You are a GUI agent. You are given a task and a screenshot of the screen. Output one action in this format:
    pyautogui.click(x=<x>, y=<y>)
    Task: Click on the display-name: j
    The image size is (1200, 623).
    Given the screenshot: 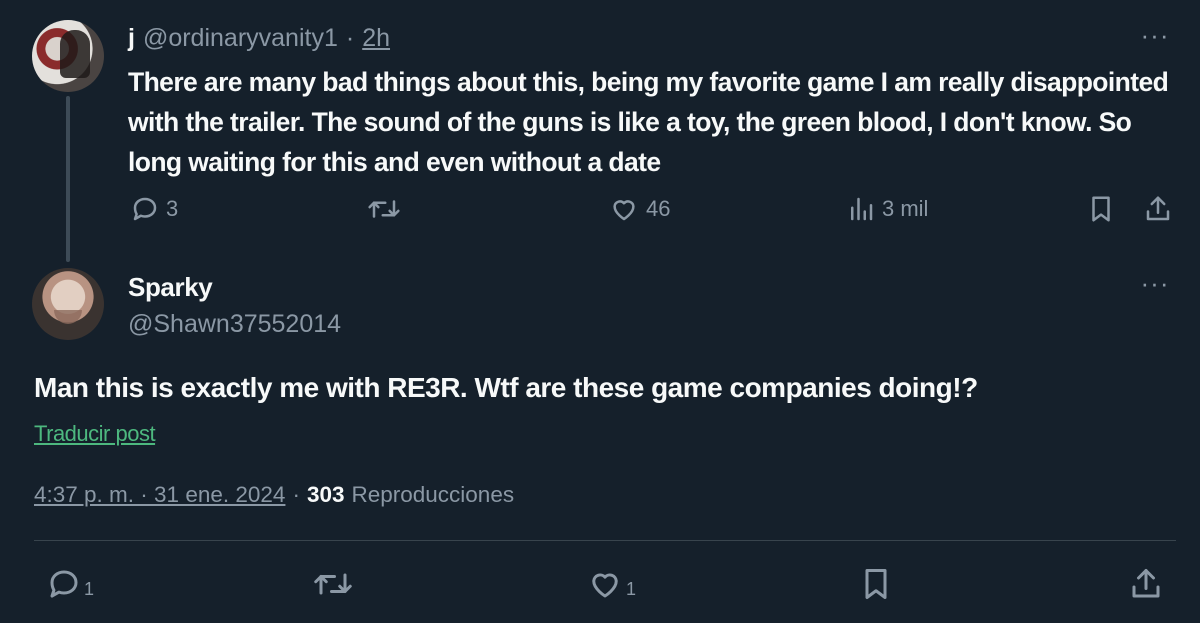 What is the action you would take?
    pyautogui.click(x=131, y=38)
    